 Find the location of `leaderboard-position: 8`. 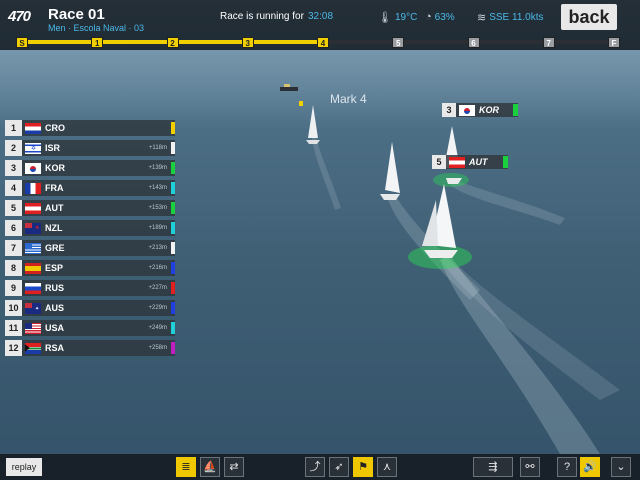

leaderboard-position: 8 is located at coordinates (13, 268).